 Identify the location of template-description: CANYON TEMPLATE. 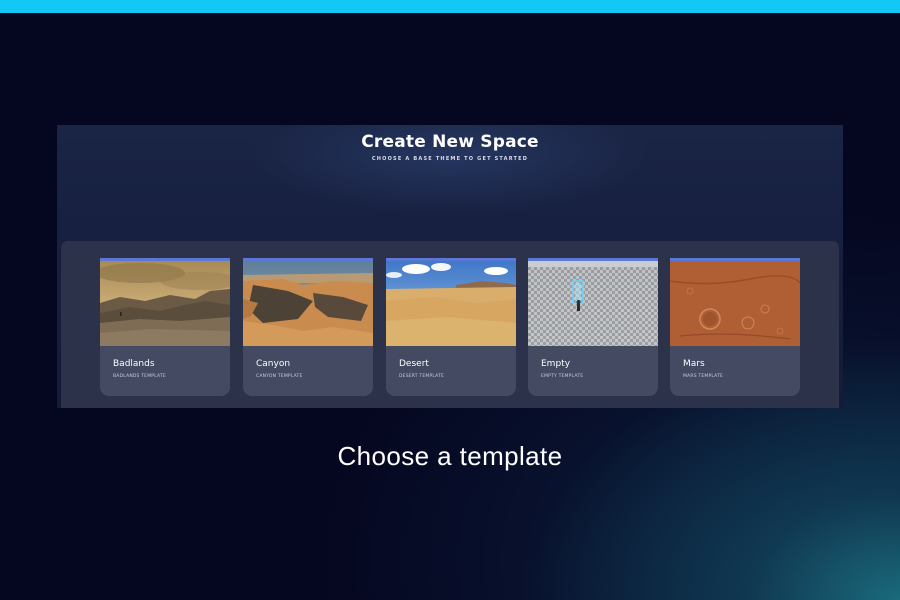
(279, 376).